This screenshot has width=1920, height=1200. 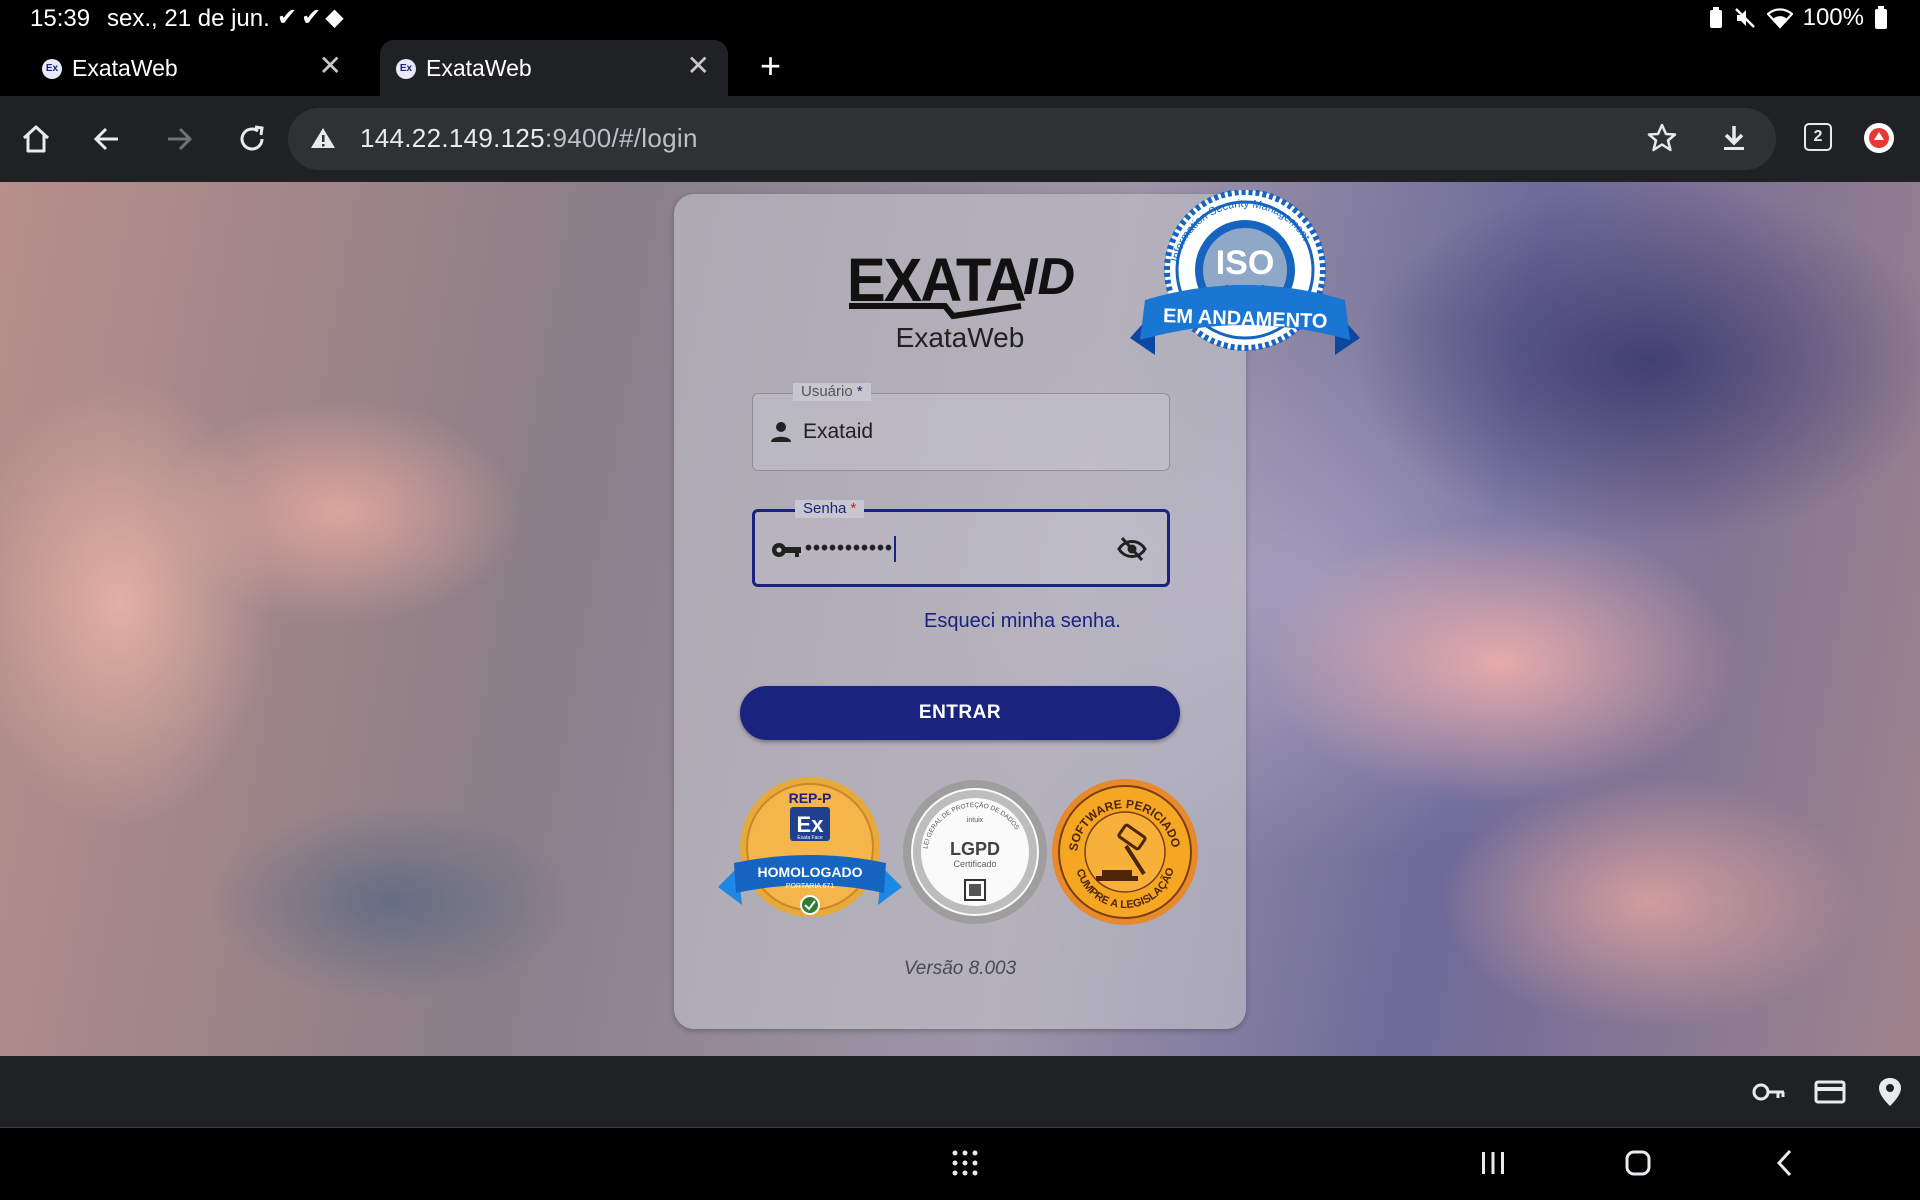 I want to click on version-text: Versão 8.003, so click(x=960, y=968).